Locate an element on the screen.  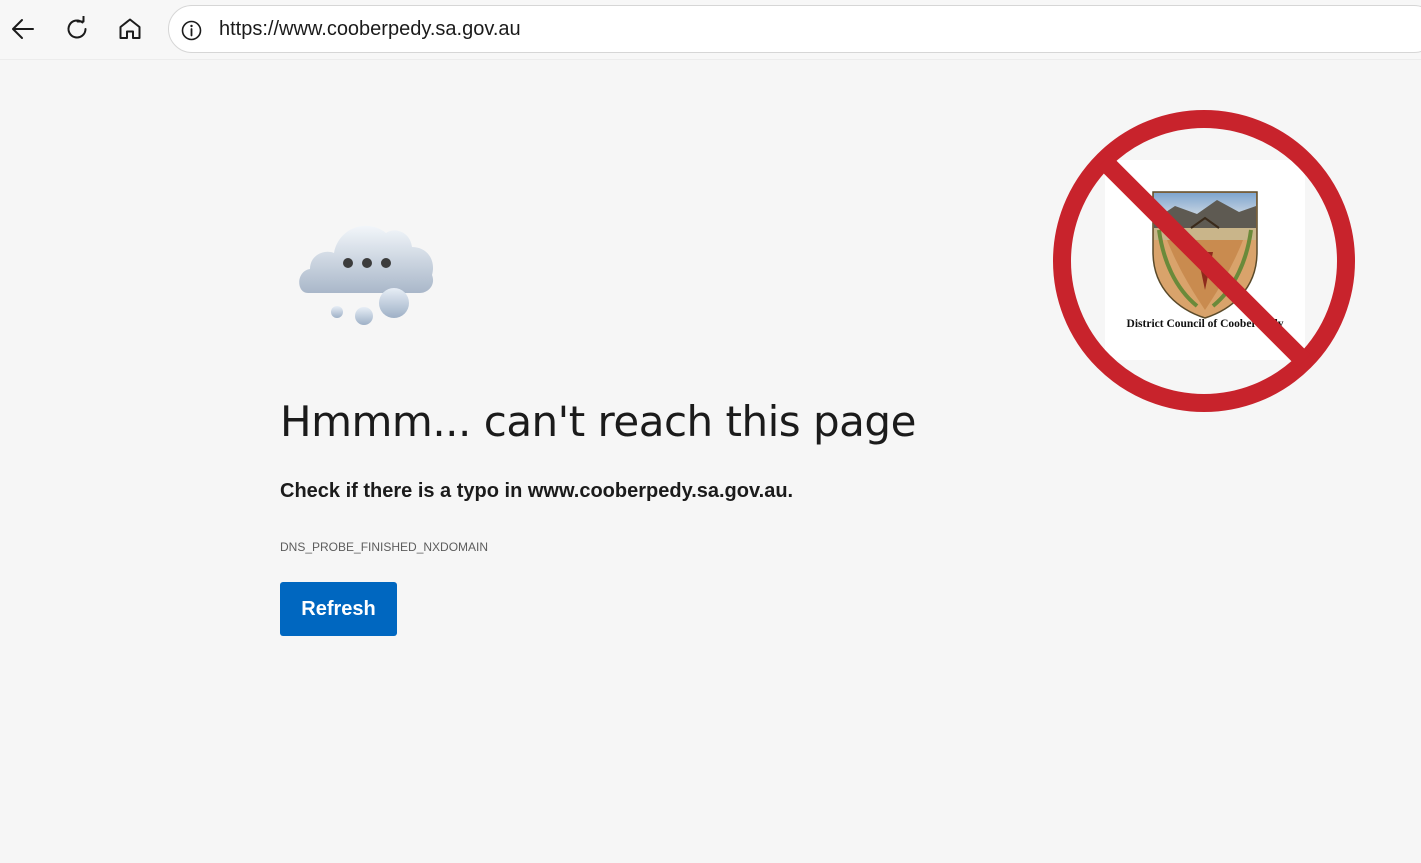
prohibition-sign-icon is located at coordinates (1204, 261).